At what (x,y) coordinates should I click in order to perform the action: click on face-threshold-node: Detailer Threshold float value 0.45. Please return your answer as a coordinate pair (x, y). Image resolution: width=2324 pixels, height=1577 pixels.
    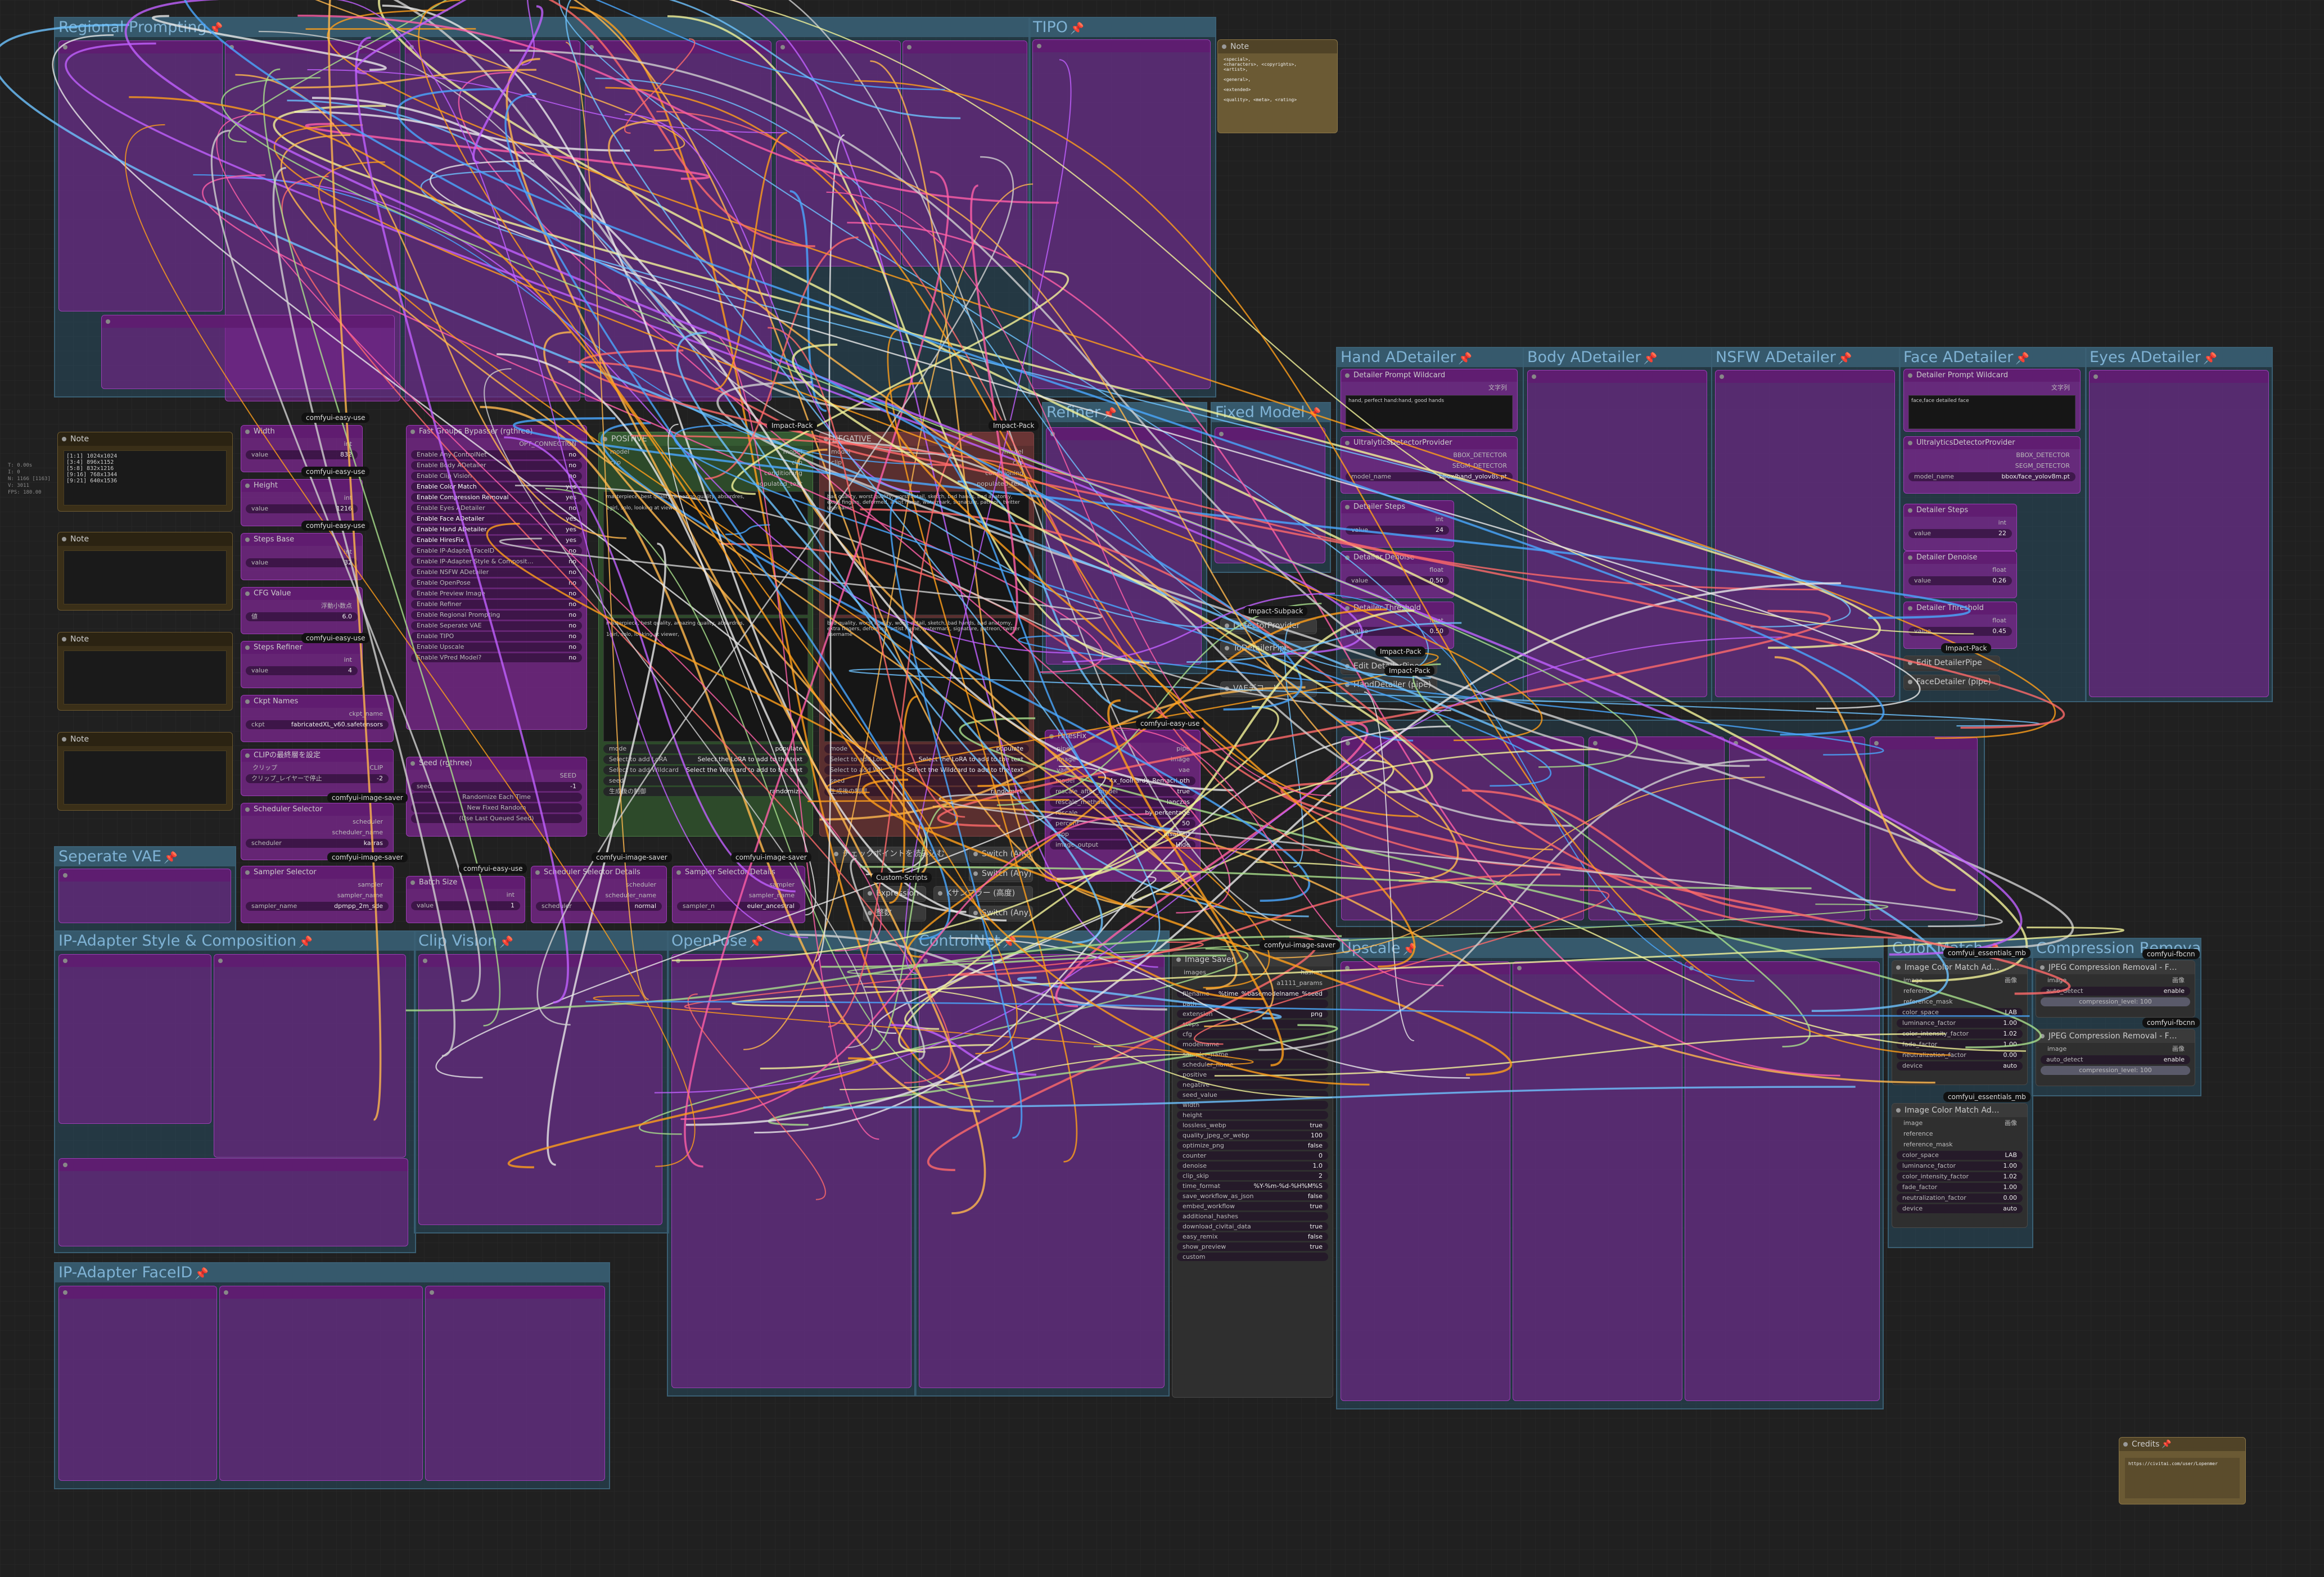
    Looking at the image, I should click on (1960, 625).